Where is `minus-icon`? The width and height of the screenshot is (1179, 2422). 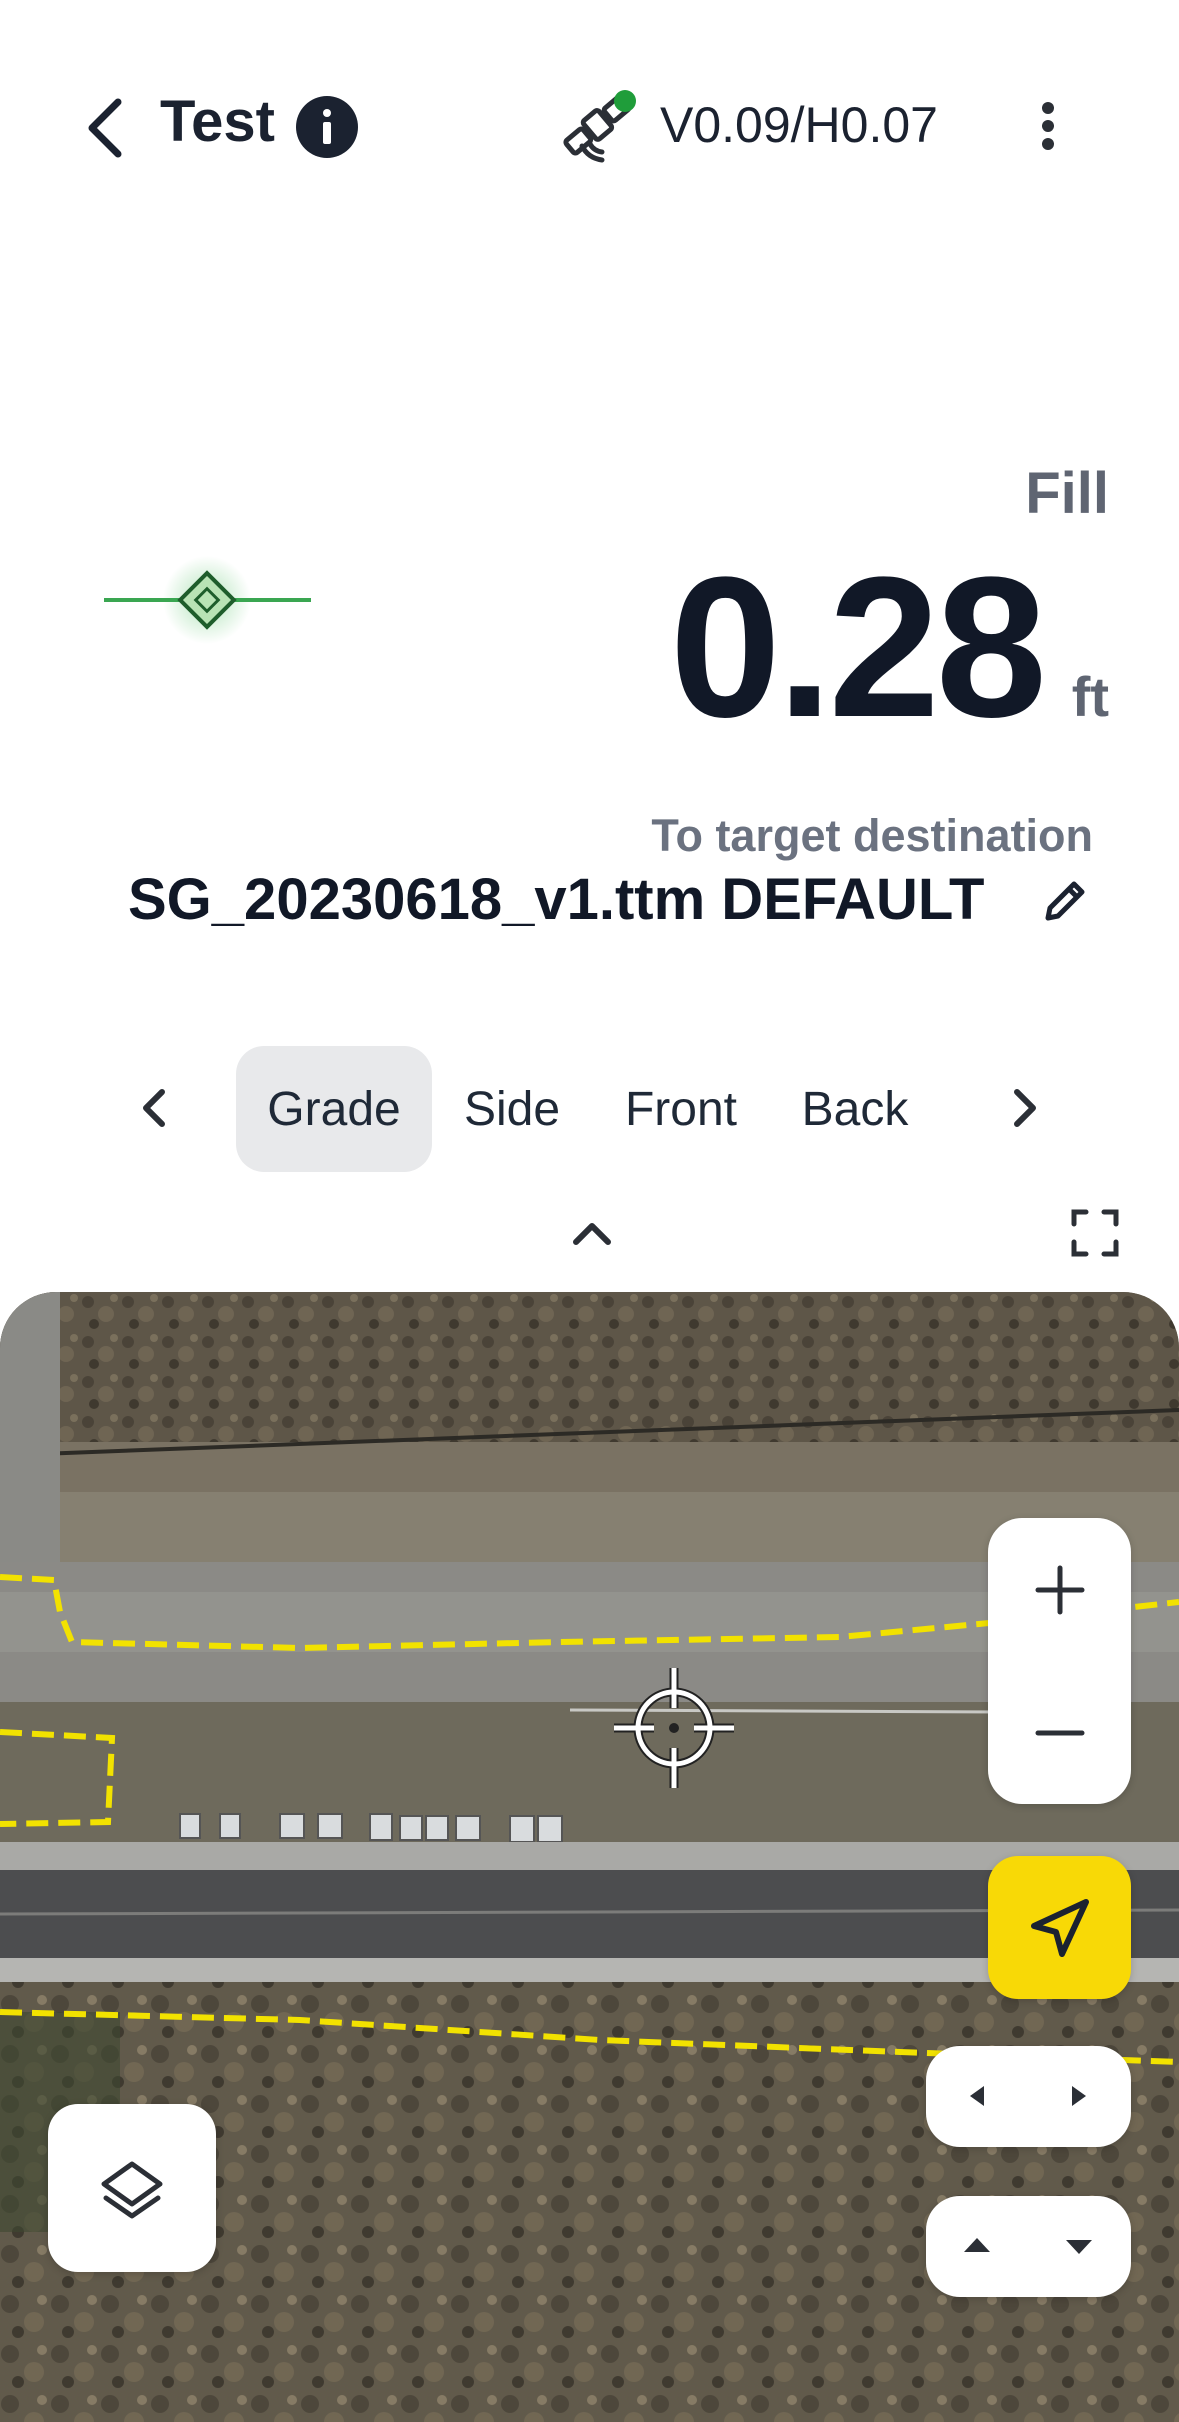
minus-icon is located at coordinates (1060, 1733).